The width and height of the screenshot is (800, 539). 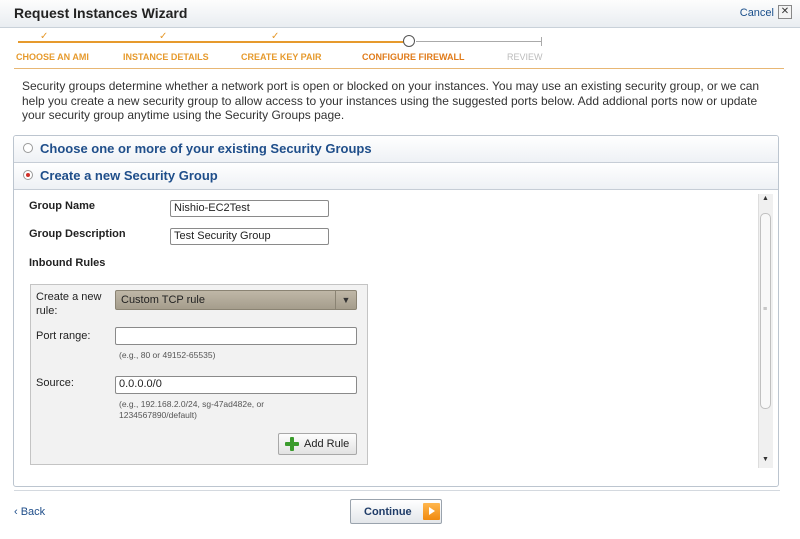 I want to click on port-range-label: Port range:, so click(x=63, y=336).